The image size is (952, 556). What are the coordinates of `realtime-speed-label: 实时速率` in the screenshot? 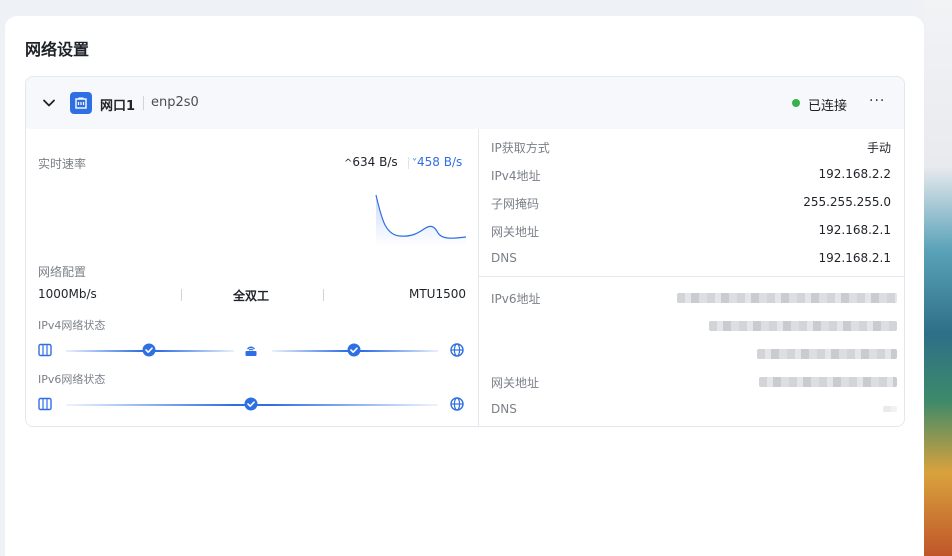 It's located at (62, 164).